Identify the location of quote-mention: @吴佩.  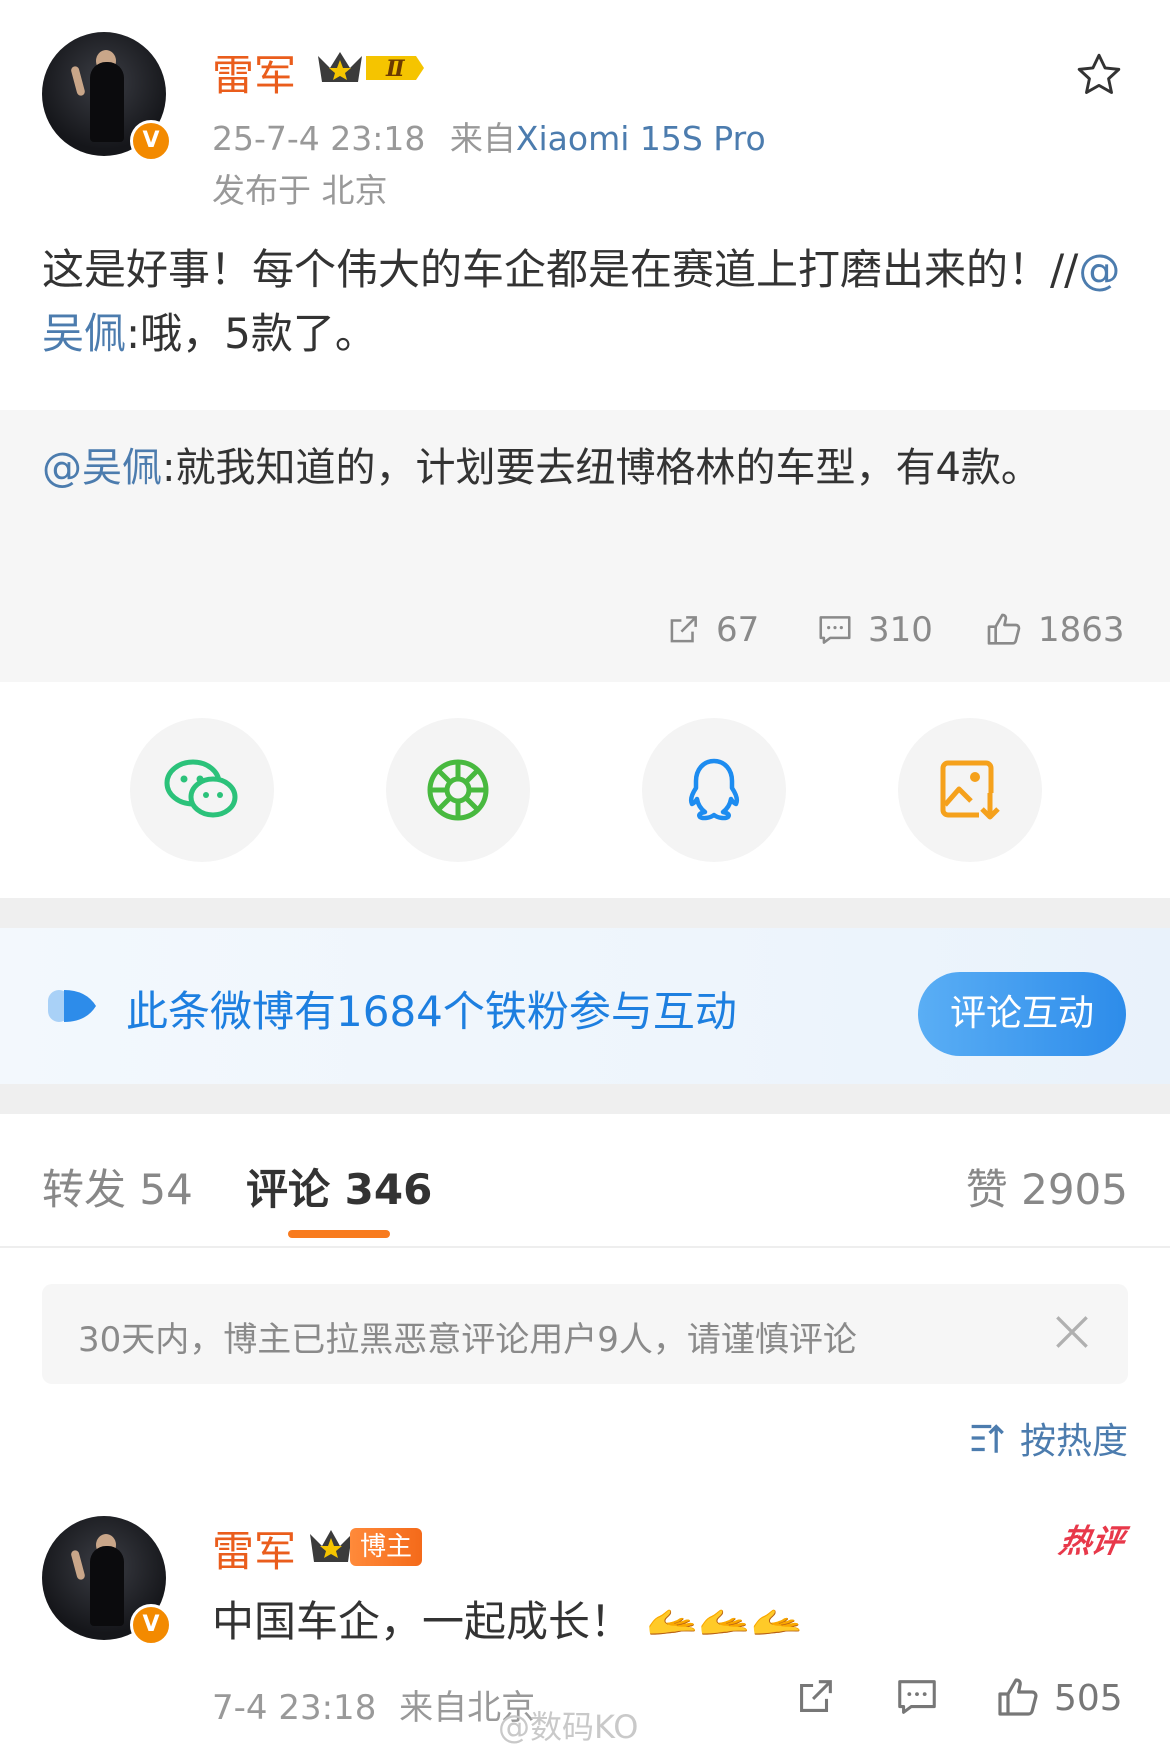
(102, 468).